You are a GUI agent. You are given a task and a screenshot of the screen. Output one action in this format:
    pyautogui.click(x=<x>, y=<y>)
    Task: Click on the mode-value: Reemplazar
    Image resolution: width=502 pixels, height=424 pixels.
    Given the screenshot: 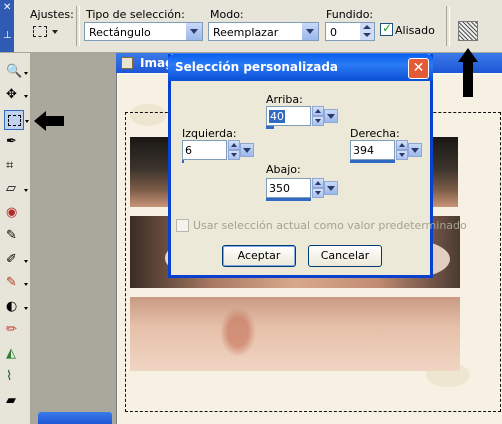 What is the action you would take?
    pyautogui.click(x=246, y=32)
    